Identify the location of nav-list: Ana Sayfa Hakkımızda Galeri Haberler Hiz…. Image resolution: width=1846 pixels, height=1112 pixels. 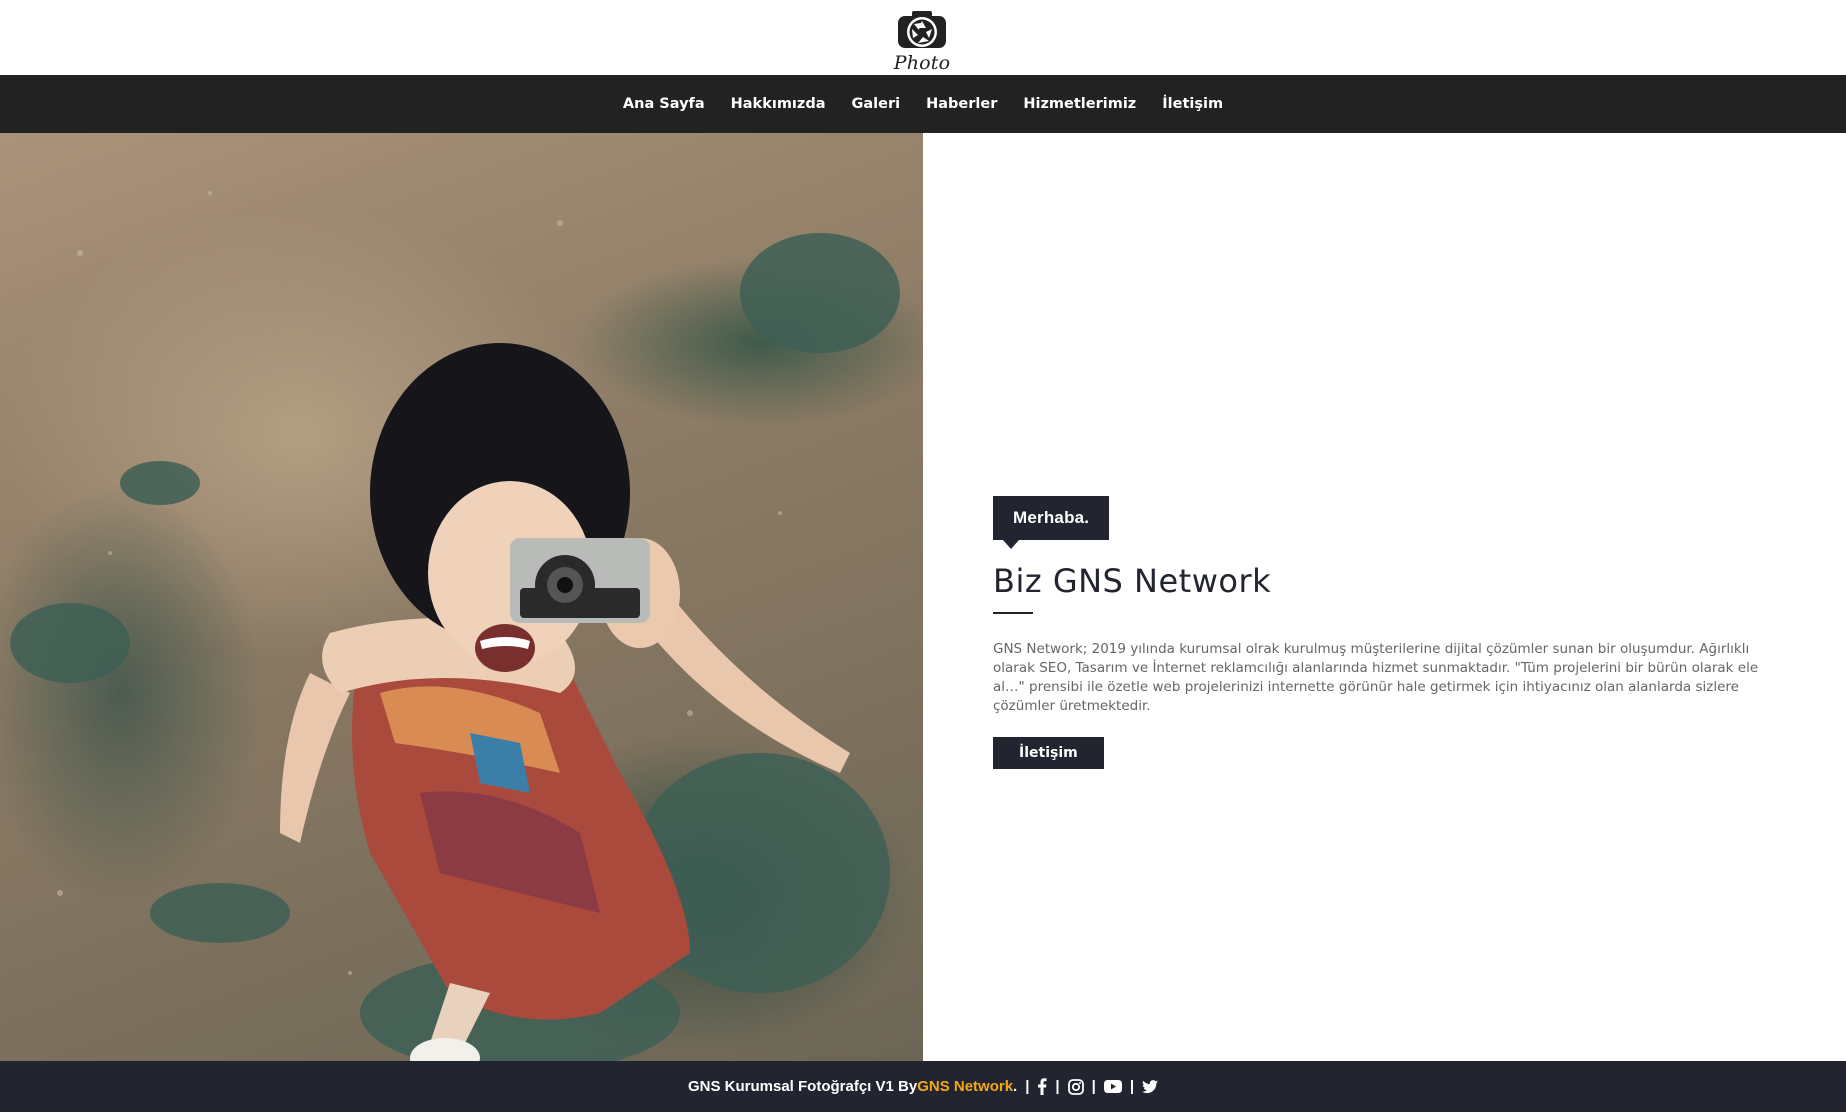
(923, 104).